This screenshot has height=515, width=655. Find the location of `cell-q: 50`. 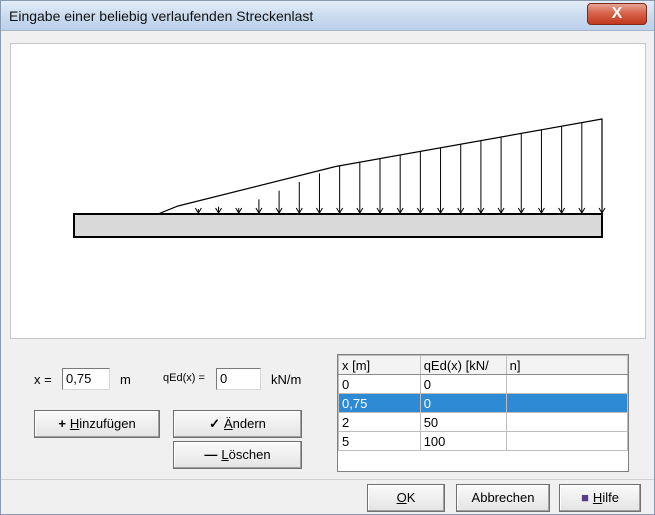

cell-q: 50 is located at coordinates (463, 422).